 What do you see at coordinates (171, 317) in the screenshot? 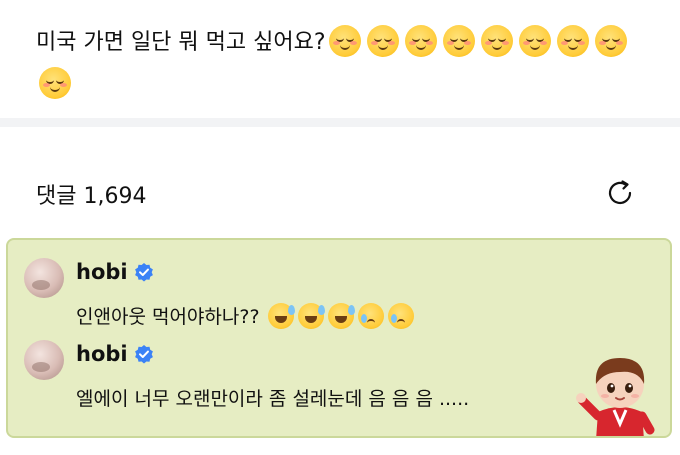
I see `comment-text: 인앤아웃 먹어야하나??` at bounding box center [171, 317].